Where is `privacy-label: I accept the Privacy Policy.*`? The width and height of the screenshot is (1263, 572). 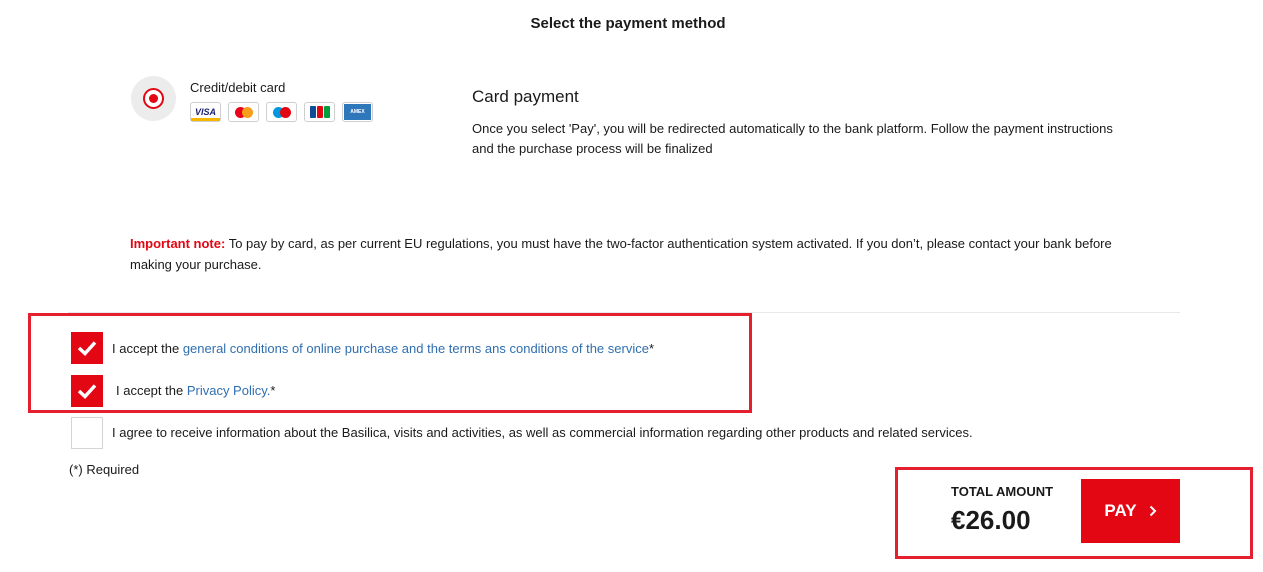
privacy-label: I accept the Privacy Policy.* is located at coordinates (196, 390).